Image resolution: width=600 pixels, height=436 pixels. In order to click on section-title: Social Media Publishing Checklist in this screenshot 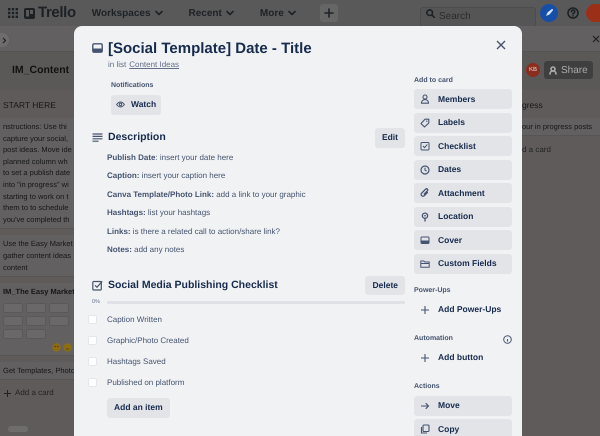, I will do `click(193, 285)`.